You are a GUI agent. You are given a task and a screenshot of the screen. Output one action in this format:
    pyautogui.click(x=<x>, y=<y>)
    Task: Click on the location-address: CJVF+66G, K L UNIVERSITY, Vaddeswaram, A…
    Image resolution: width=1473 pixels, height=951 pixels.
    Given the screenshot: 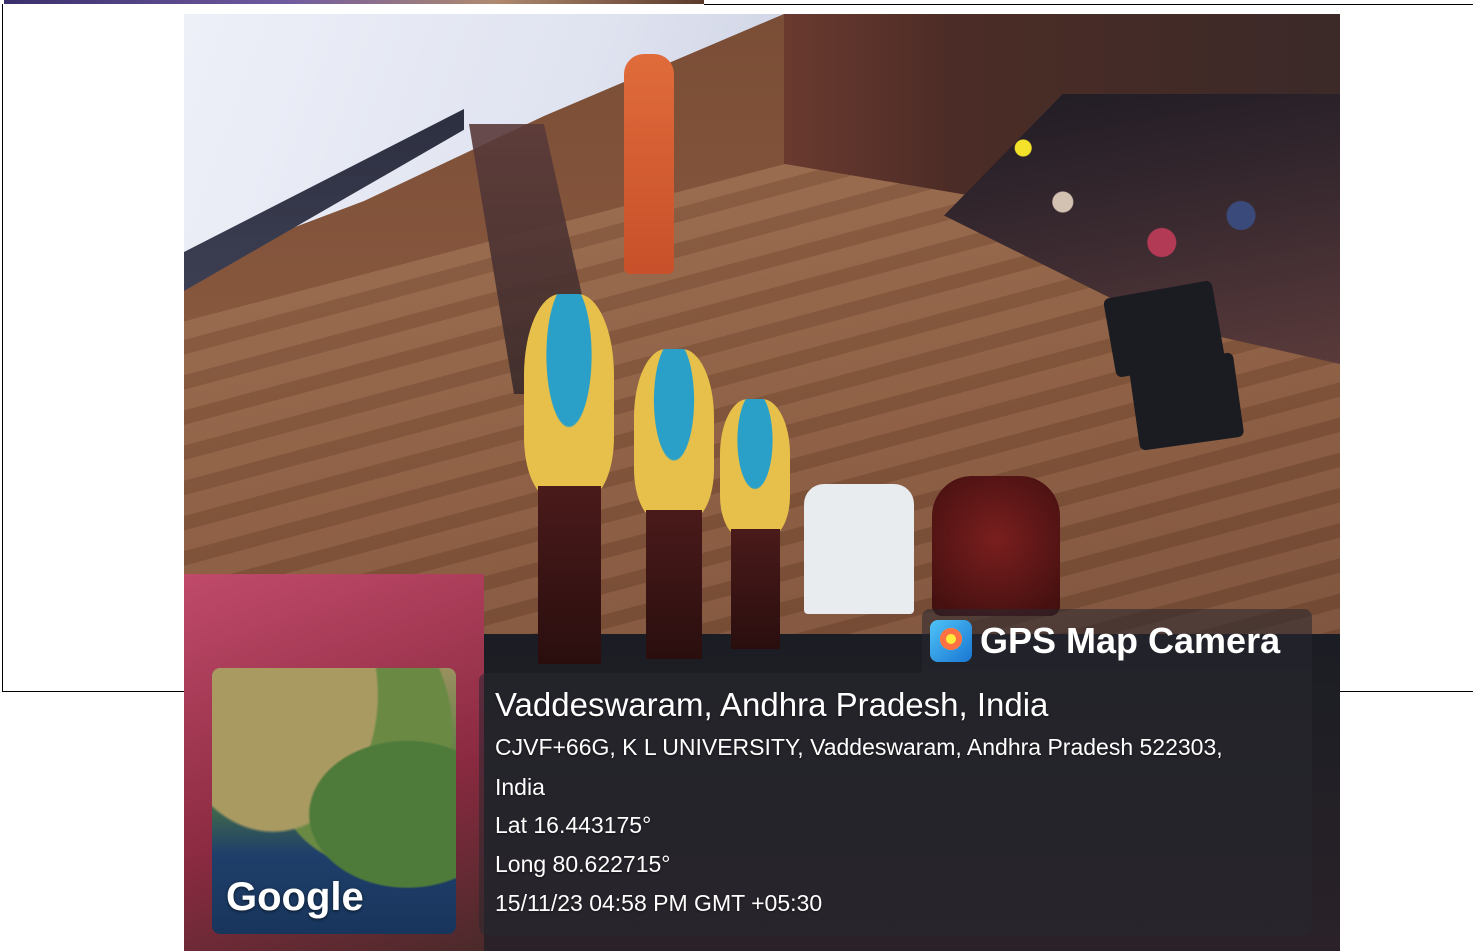 What is the action you would take?
    pyautogui.click(x=859, y=747)
    